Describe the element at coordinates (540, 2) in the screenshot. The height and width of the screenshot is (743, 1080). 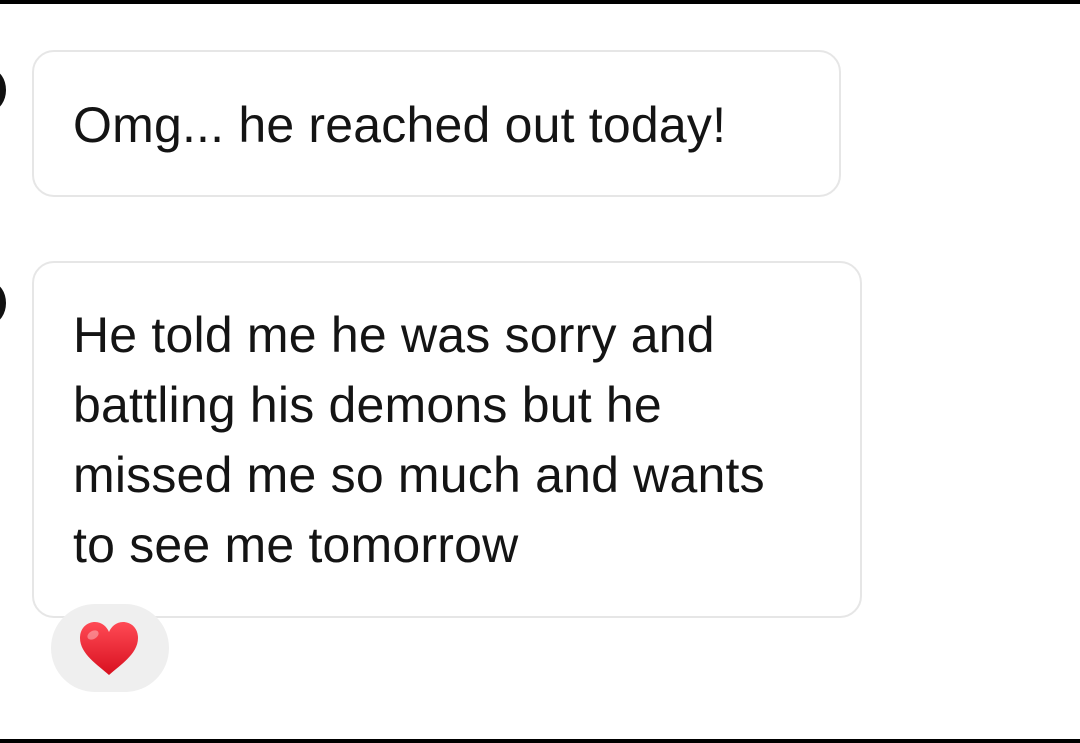
I see `top-border` at that location.